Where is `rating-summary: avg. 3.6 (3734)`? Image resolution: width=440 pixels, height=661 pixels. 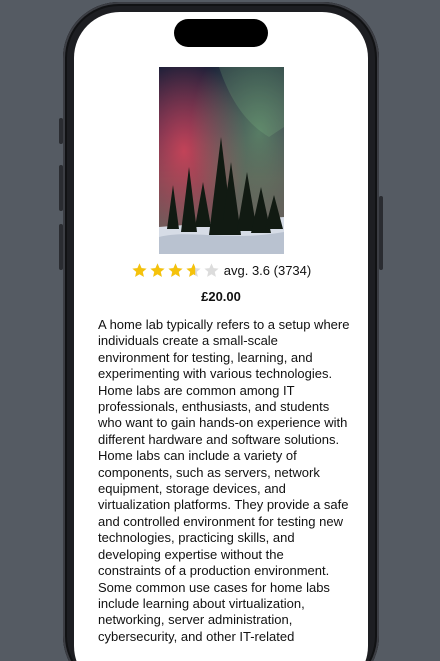
rating-summary: avg. 3.6 (3734) is located at coordinates (267, 270).